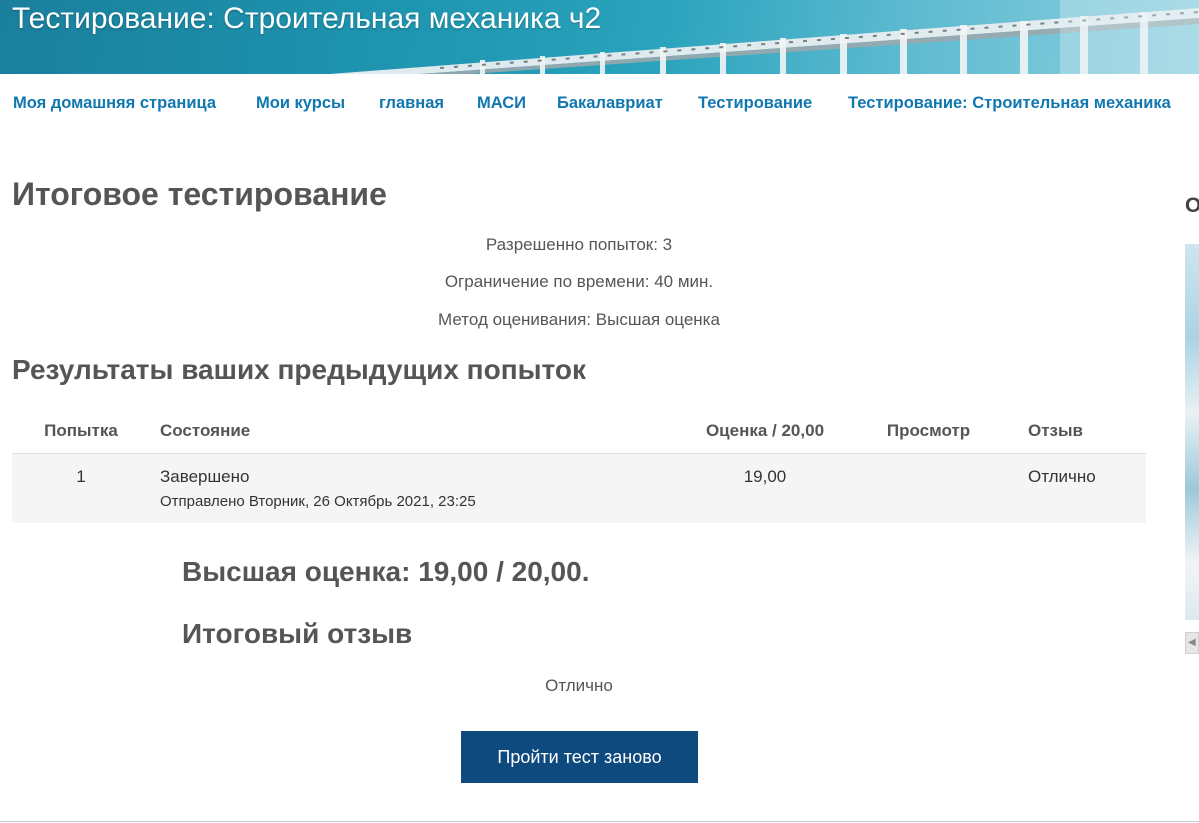 This screenshot has height=823, width=1199. Describe the element at coordinates (199, 194) in the screenshot. I see `page-title: Итоговое тестирование` at that location.